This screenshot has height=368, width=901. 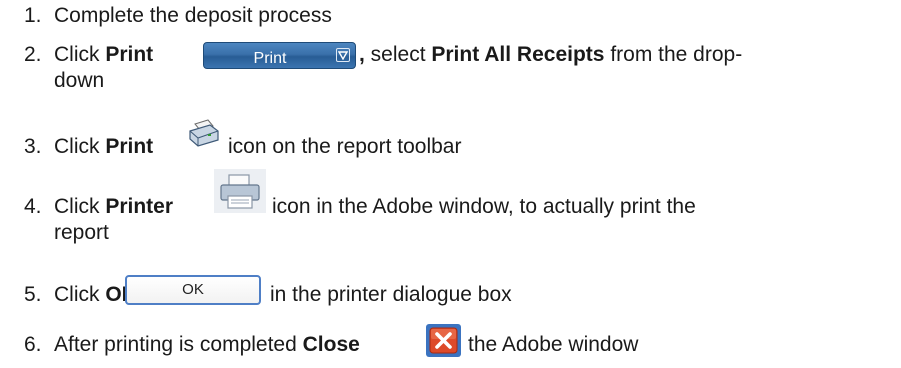 What do you see at coordinates (673, 54) in the screenshot?
I see `step-text-post: from the drop-` at bounding box center [673, 54].